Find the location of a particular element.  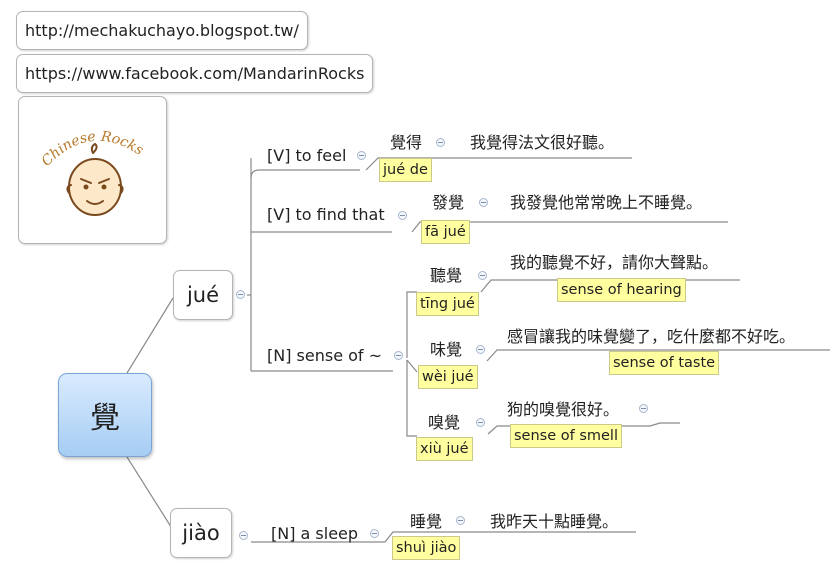

node-jue: jué is located at coordinates (203, 295).